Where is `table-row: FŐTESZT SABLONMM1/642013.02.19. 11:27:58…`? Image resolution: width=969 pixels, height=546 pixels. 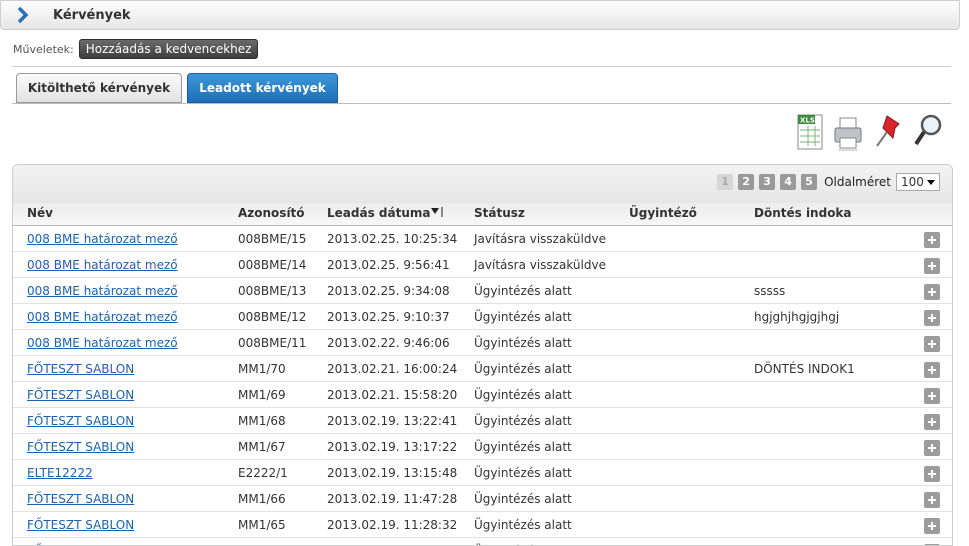 table-row: FŐTESZT SABLONMM1/642013.02.19. 11:27:58… is located at coordinates (482, 541).